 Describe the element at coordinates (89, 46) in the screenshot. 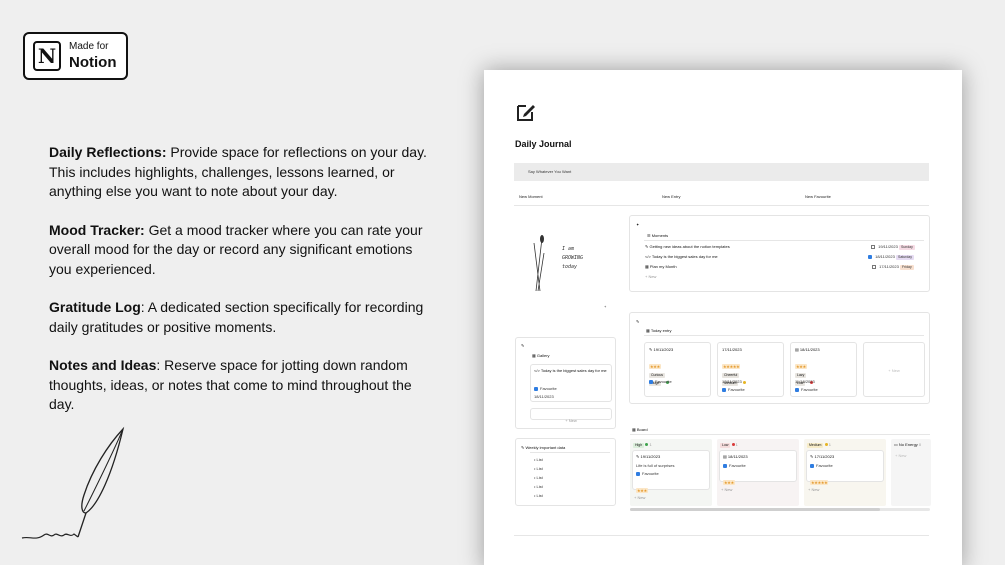

I see `badge-line1: Made for` at that location.